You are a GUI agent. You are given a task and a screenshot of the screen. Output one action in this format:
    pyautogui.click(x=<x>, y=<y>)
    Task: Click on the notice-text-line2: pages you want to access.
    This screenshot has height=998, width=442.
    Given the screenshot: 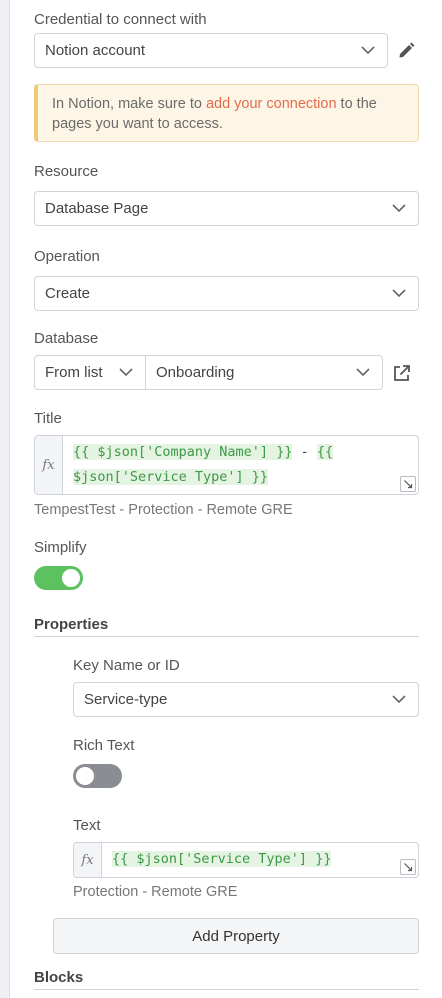 What is the action you would take?
    pyautogui.click(x=137, y=124)
    